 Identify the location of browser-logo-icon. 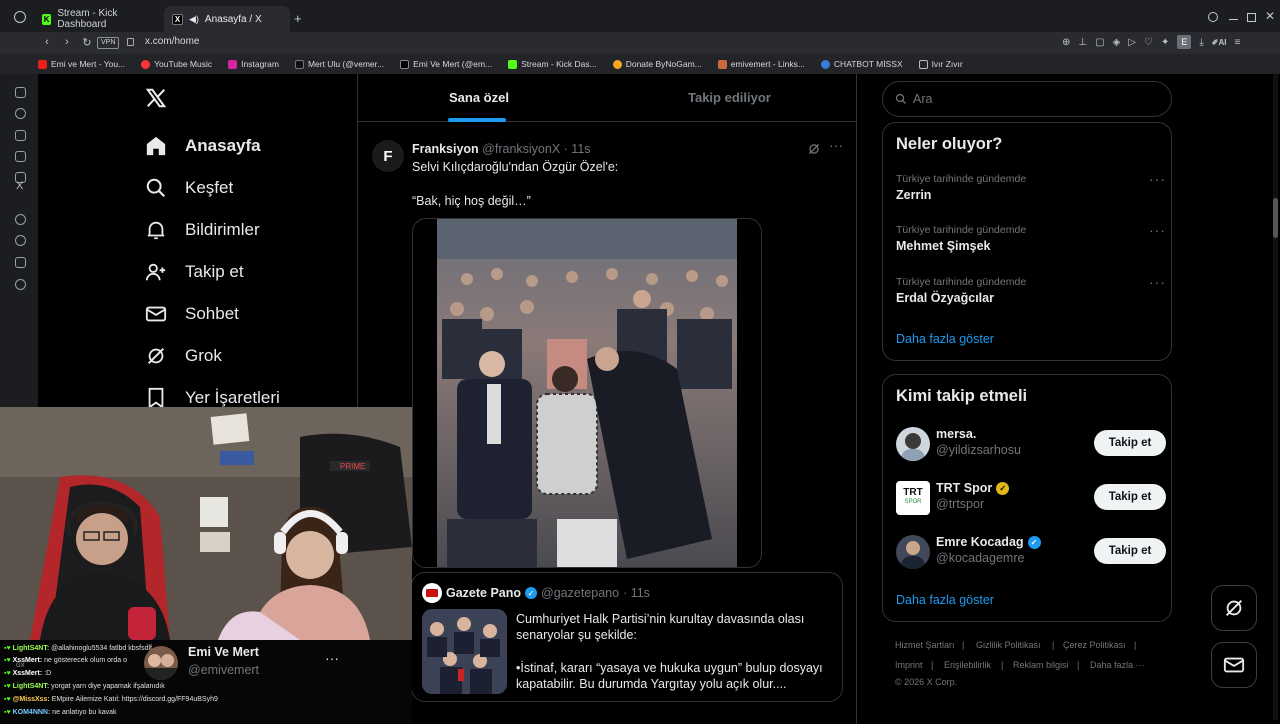
(20, 17).